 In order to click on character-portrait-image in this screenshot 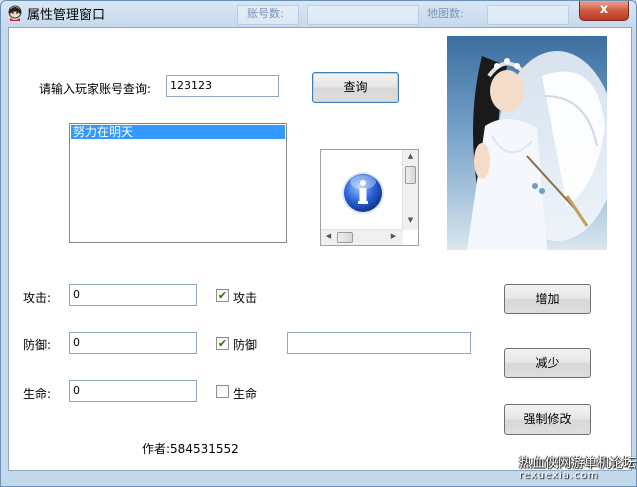, I will do `click(527, 143)`.